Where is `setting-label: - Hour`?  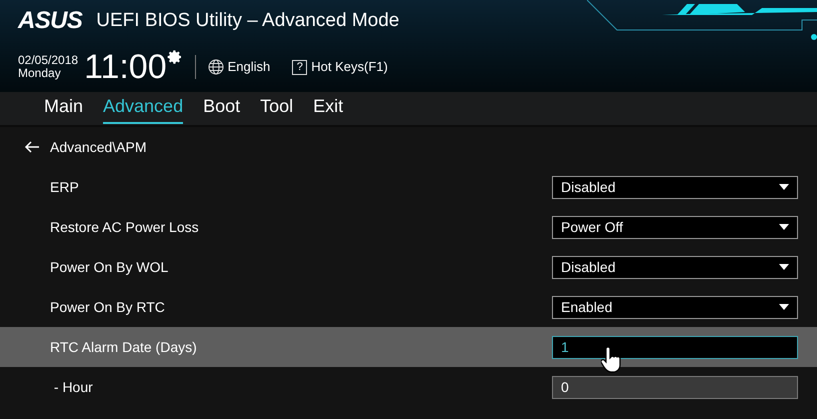 setting-label: - Hour is located at coordinates (72, 387).